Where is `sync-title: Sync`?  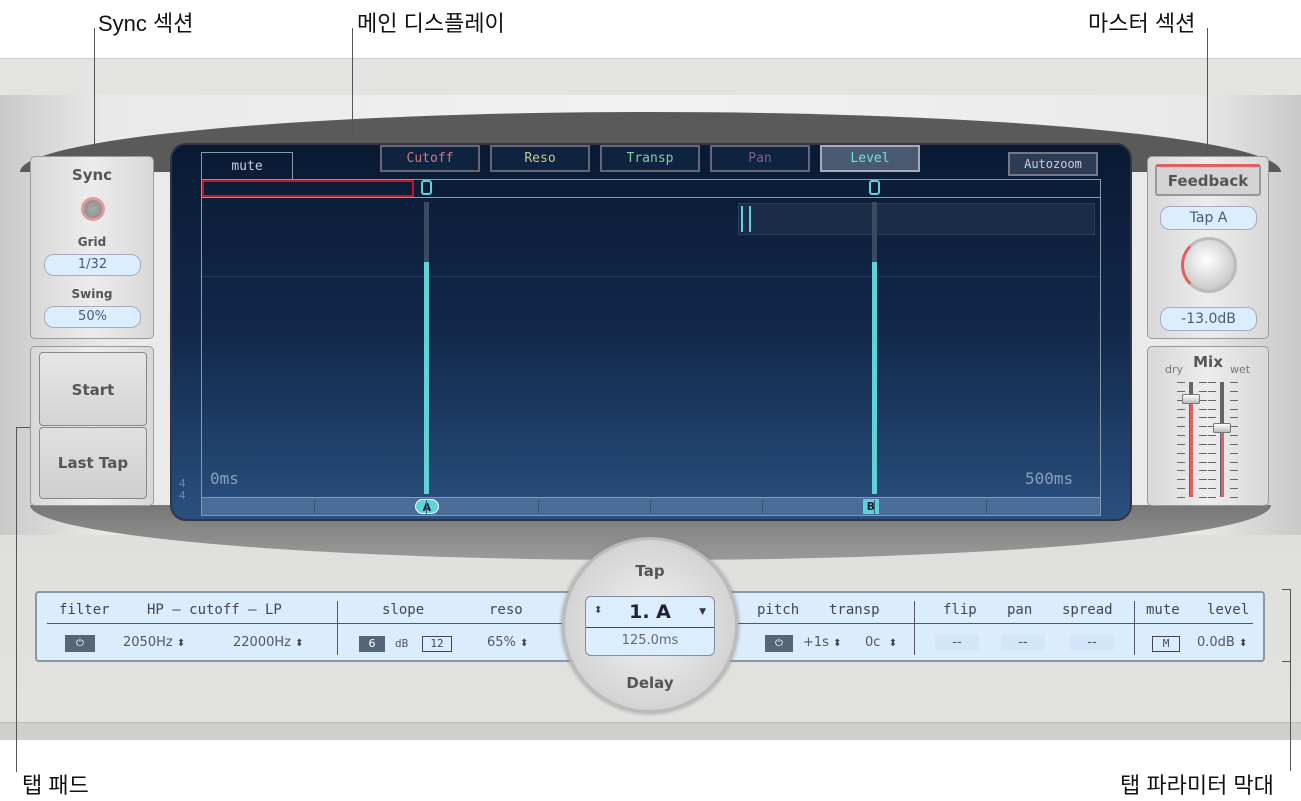 sync-title: Sync is located at coordinates (92, 175).